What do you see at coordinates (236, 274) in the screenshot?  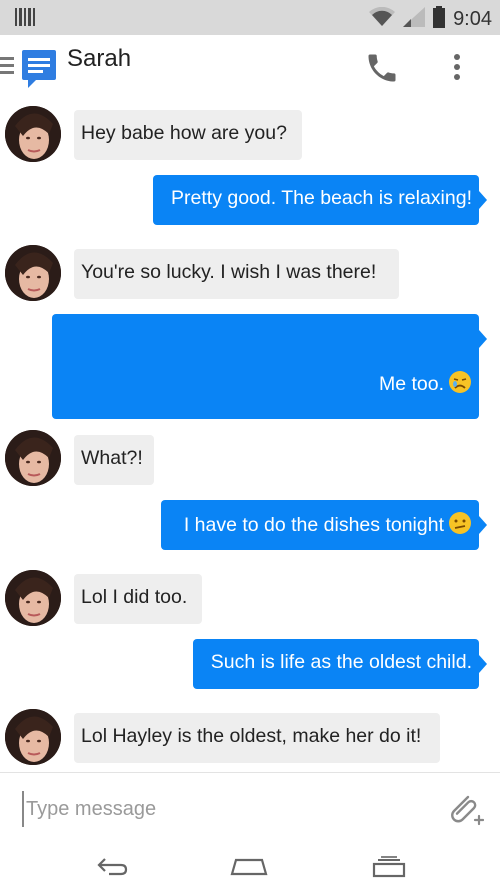 I see `incoming-message: You're so lucky. I wish I was there!` at bounding box center [236, 274].